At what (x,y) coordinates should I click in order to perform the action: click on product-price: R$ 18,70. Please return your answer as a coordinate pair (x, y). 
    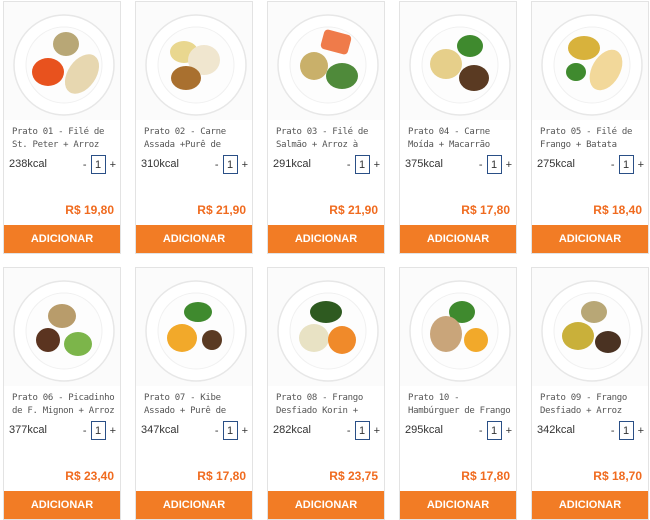
    Looking at the image, I should click on (617, 476).